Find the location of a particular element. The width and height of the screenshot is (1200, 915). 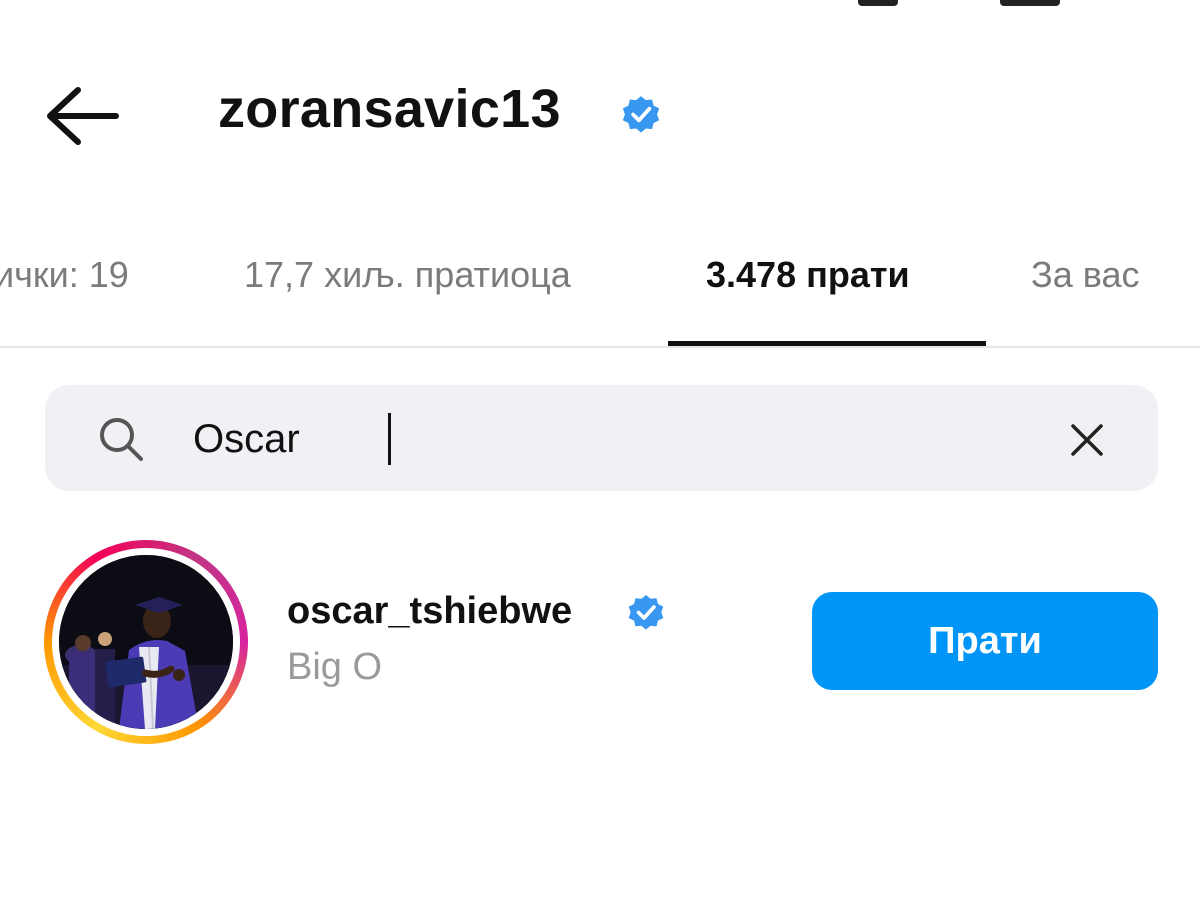

profile-username-title: zoransavic13 is located at coordinates (389, 109).